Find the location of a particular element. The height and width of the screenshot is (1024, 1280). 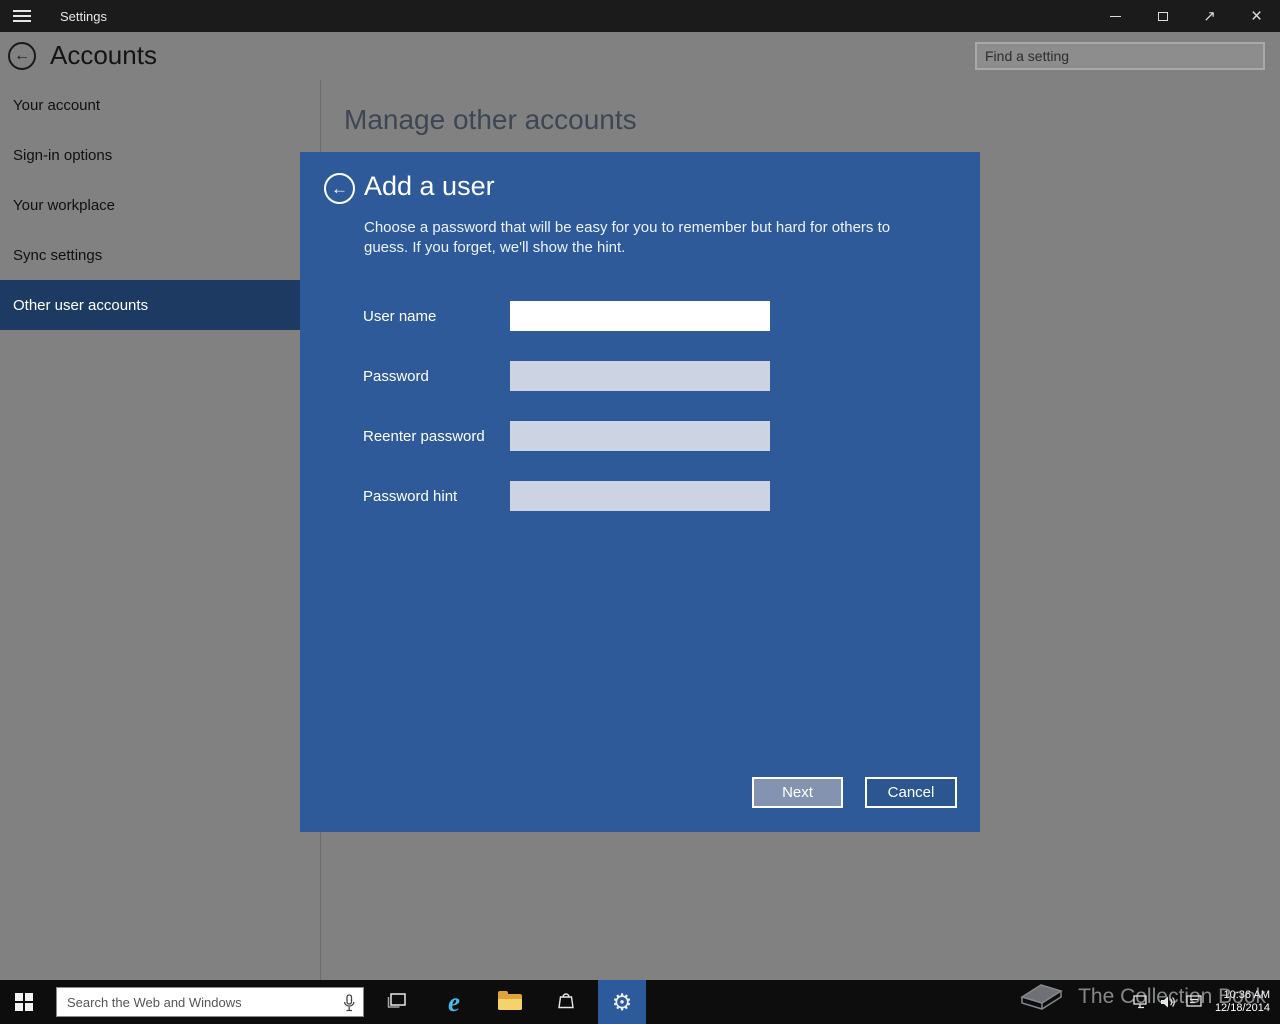

internet-explorer-button: e is located at coordinates (454, 1002).